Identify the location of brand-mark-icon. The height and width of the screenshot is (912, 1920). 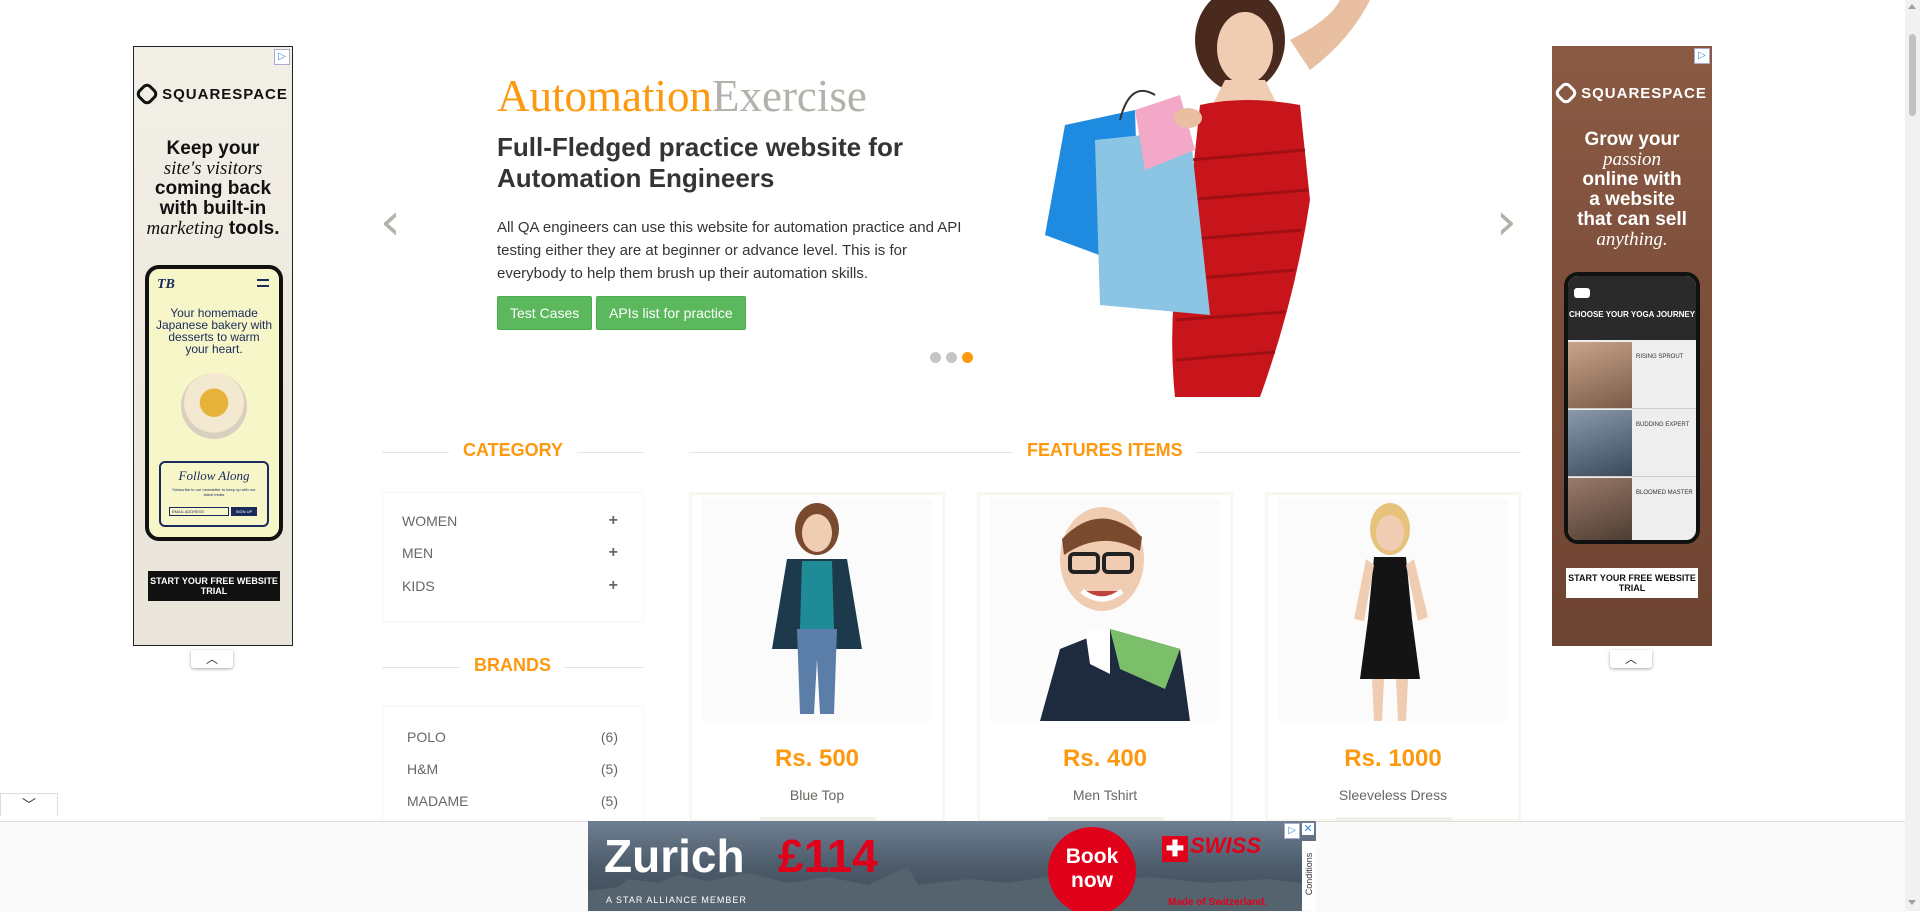
(1582, 293).